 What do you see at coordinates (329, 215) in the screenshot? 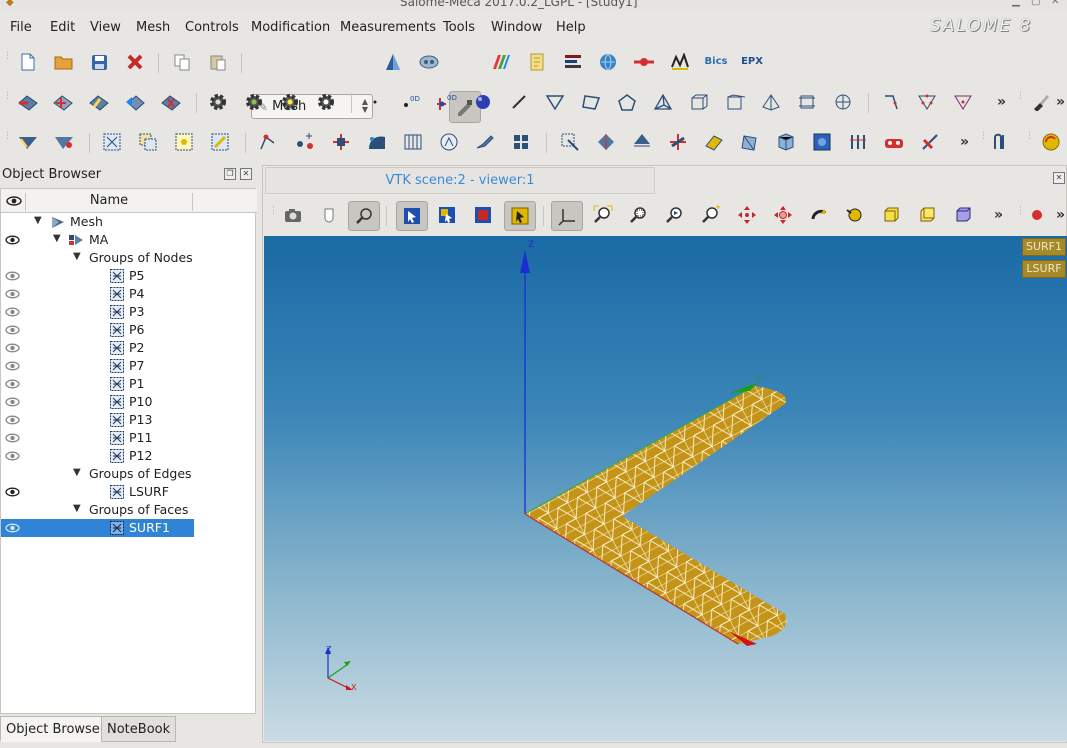
I see `interaction-style-icon` at bounding box center [329, 215].